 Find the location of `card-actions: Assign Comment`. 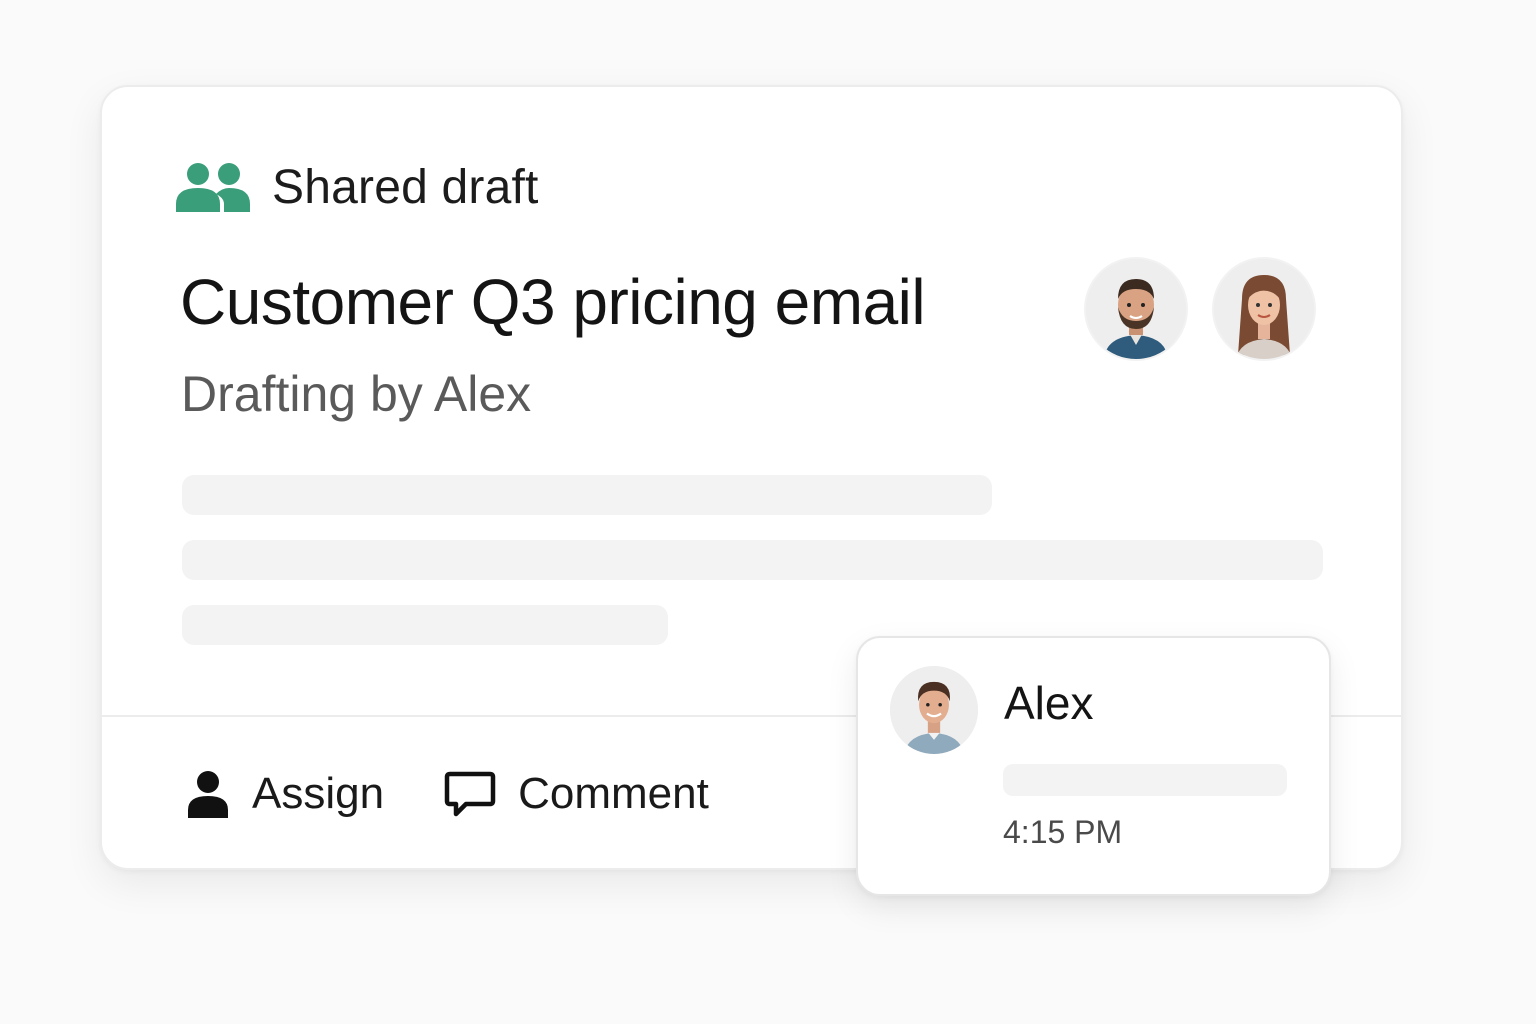

card-actions: Assign Comment is located at coordinates (447, 794).